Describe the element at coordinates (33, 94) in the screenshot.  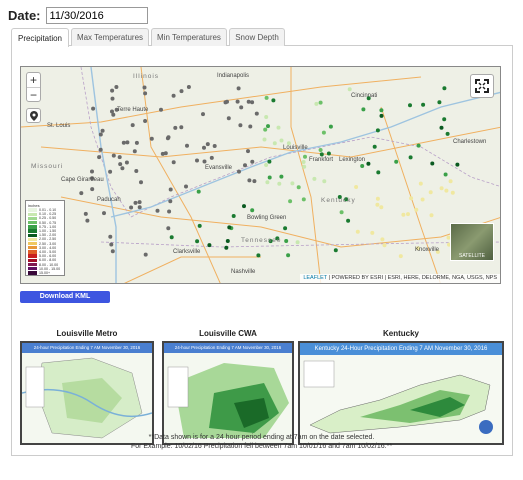
I see `zoom-out-button: −` at that location.